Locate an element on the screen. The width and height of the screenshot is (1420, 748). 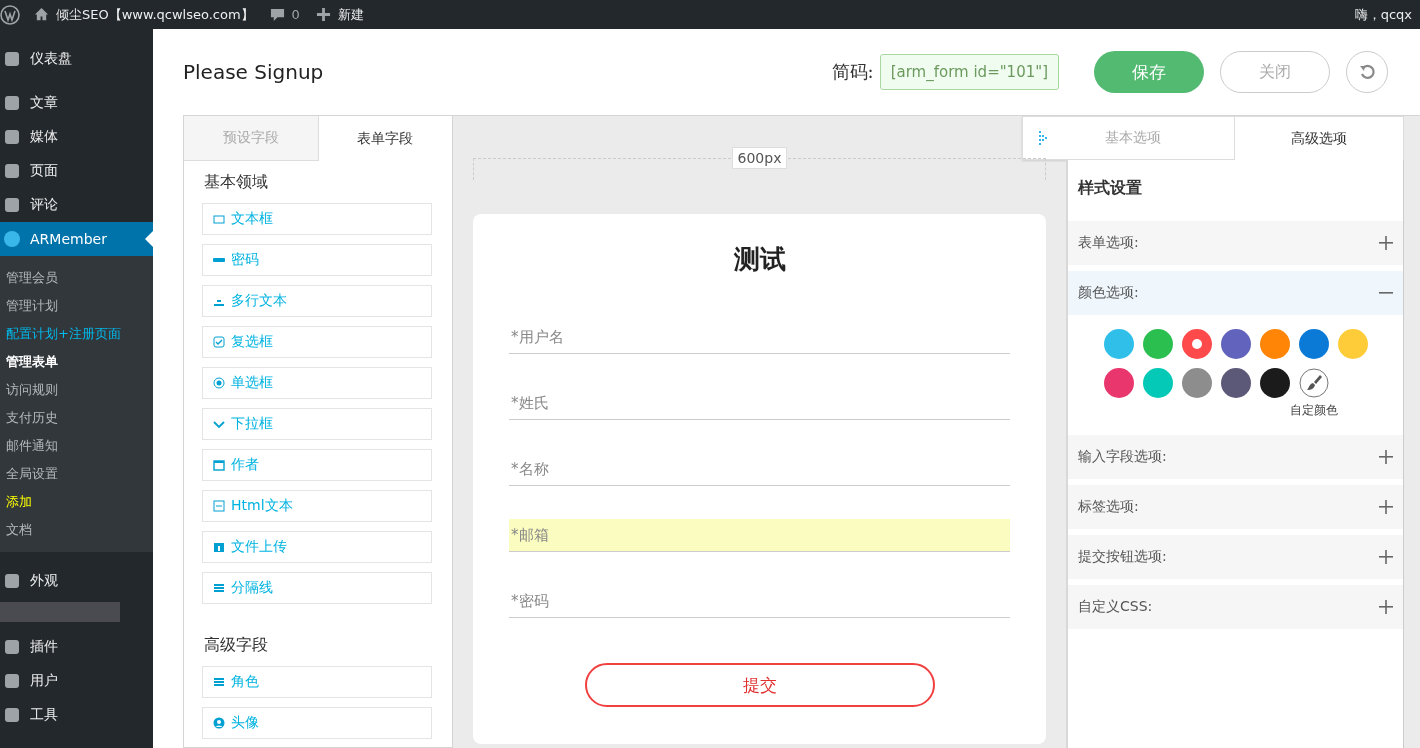
submenu-item: 管理计划 is located at coordinates (76, 306).